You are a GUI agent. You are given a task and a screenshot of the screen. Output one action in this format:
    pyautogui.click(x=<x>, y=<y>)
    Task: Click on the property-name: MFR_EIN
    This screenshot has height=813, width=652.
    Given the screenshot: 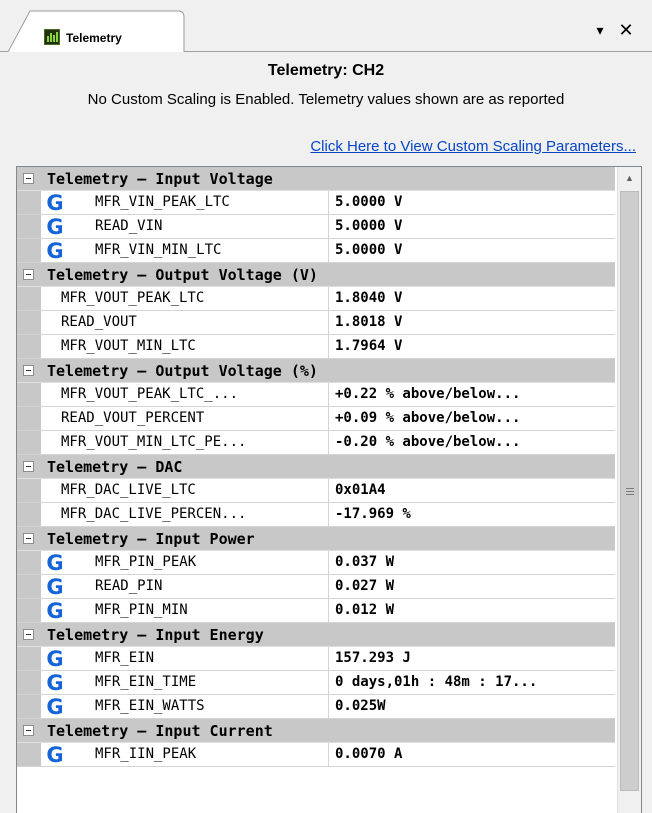 What is the action you would take?
    pyautogui.click(x=185, y=658)
    